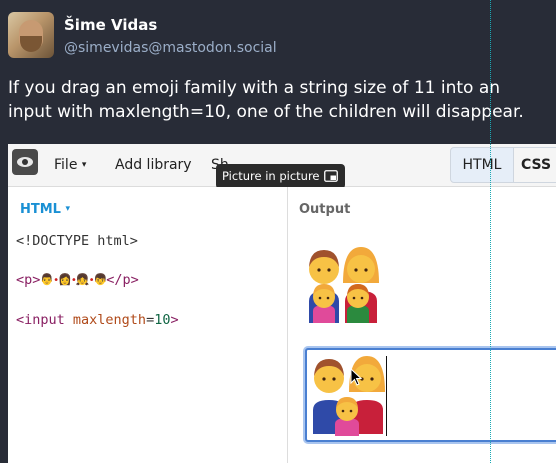 The image size is (556, 463). Describe the element at coordinates (153, 165) in the screenshot. I see `add-library-menu: Add library` at that location.